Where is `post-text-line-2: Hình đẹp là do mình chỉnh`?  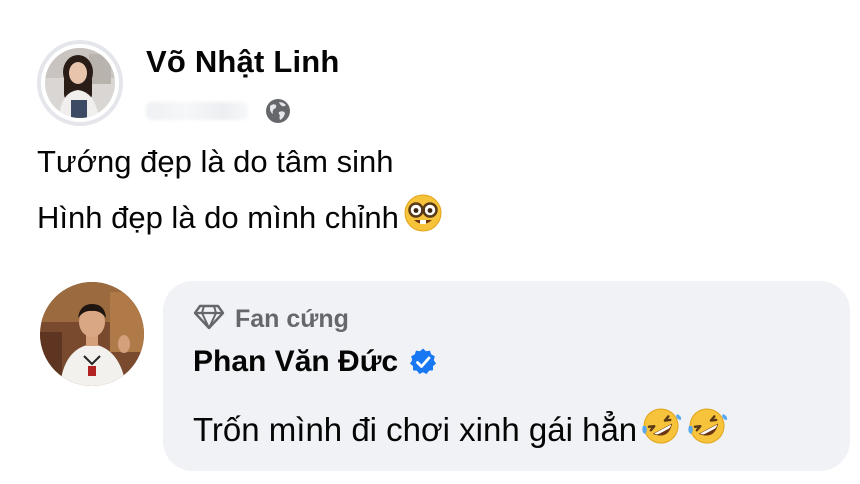
post-text-line-2: Hình đẹp là do mình chỉnh is located at coordinates (240, 218).